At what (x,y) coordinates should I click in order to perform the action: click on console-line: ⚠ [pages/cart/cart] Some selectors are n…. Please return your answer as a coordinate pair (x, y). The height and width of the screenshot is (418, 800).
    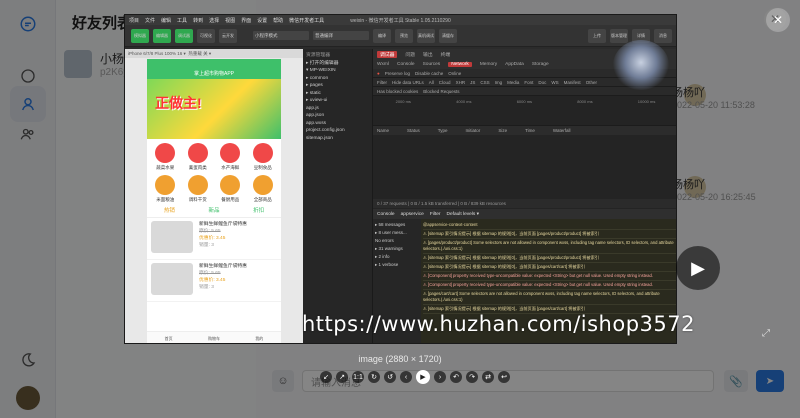
    Looking at the image, I should click on (549, 297).